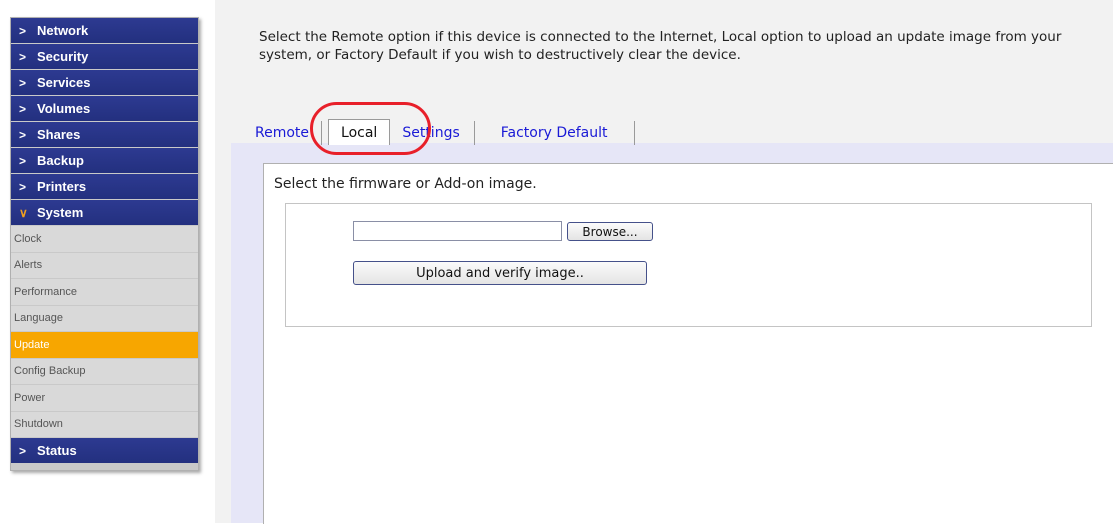  What do you see at coordinates (104, 212) in the screenshot?
I see `sidebar-item-system: ∨ System` at bounding box center [104, 212].